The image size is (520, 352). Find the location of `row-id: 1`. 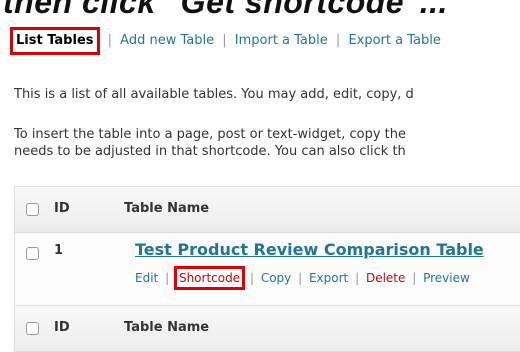

row-id: 1 is located at coordinates (59, 250).